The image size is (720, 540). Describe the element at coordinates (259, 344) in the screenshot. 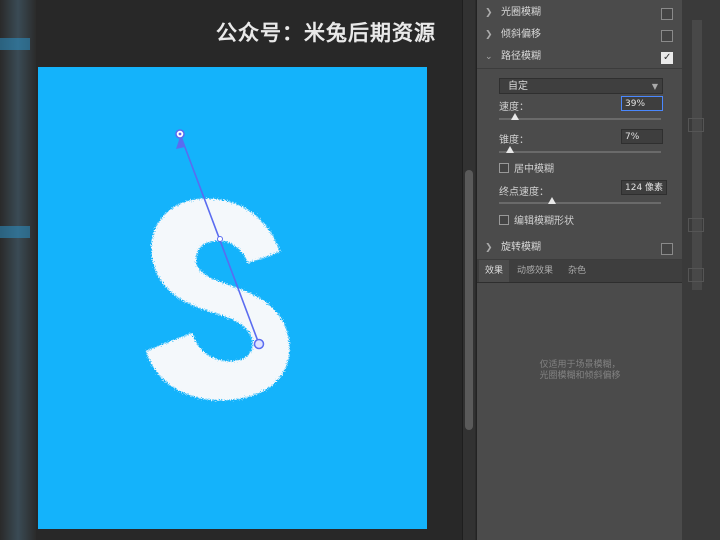

I see `path-end-handle` at that location.